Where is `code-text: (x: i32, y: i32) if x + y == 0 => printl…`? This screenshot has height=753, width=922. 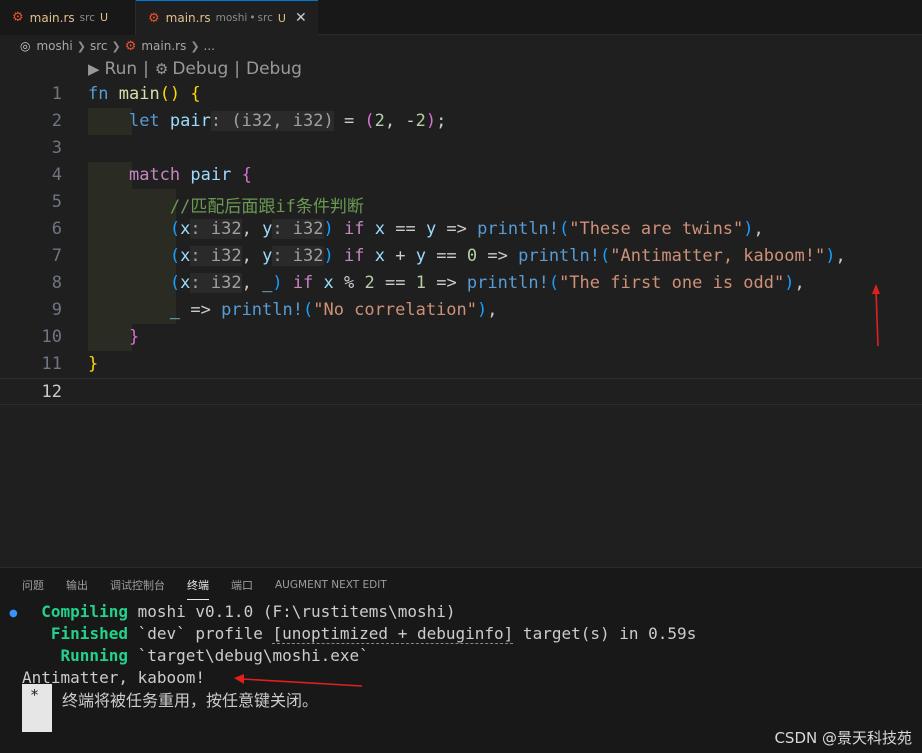
code-text: (x: i32, y: i32) if x + y == 0 => printl… is located at coordinates (507, 256).